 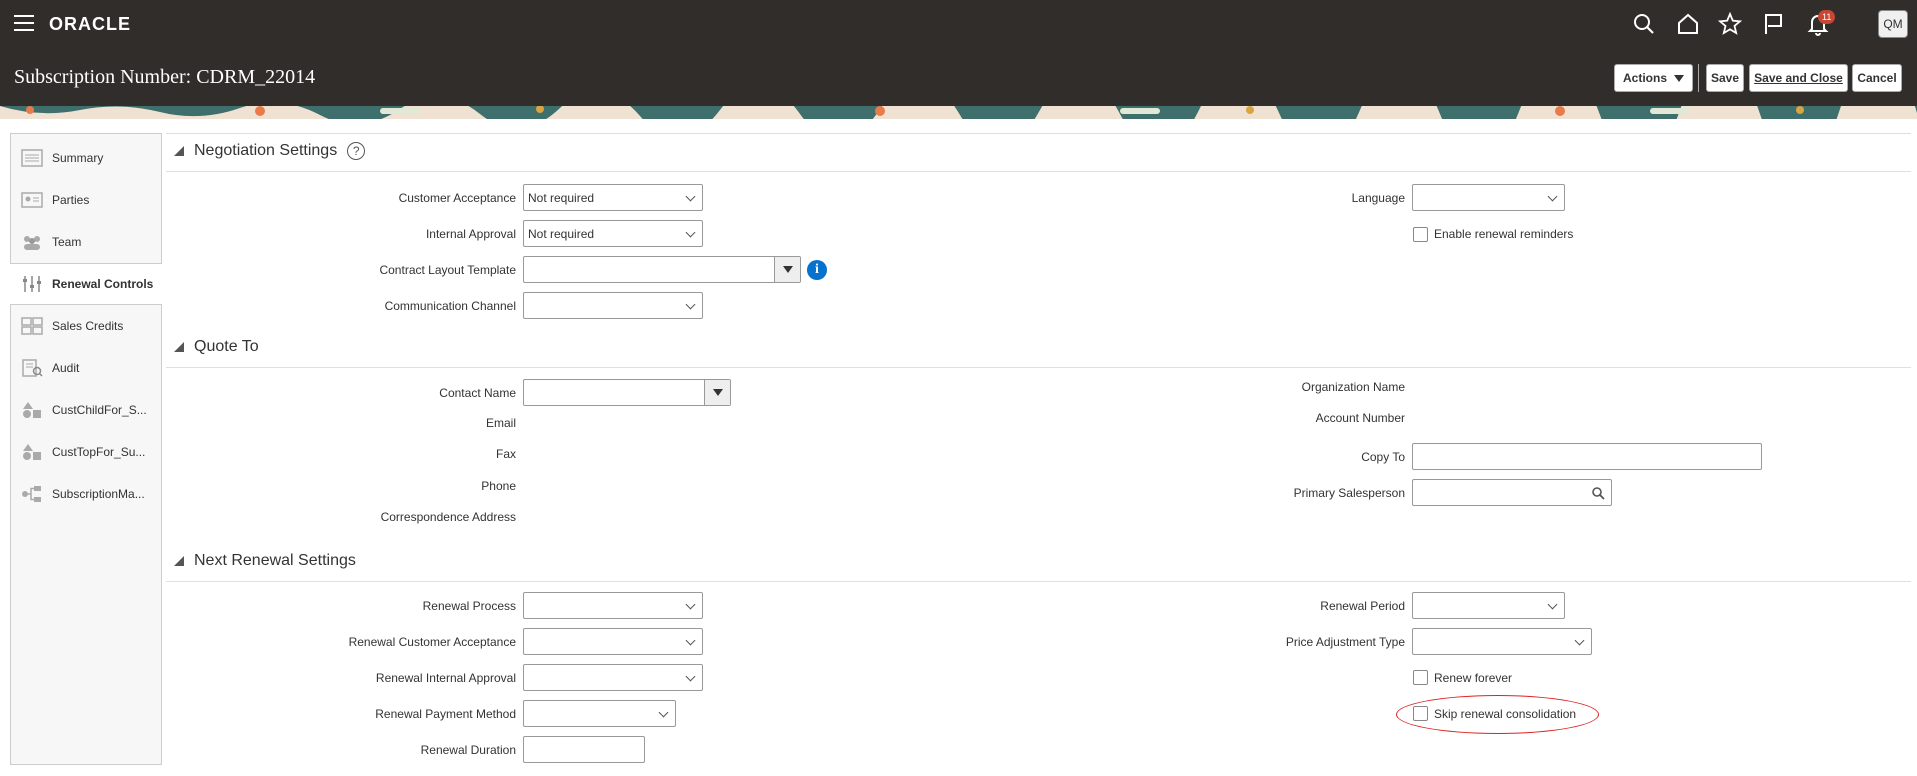 I want to click on nav-item-audit: Audit, so click(x=86, y=368).